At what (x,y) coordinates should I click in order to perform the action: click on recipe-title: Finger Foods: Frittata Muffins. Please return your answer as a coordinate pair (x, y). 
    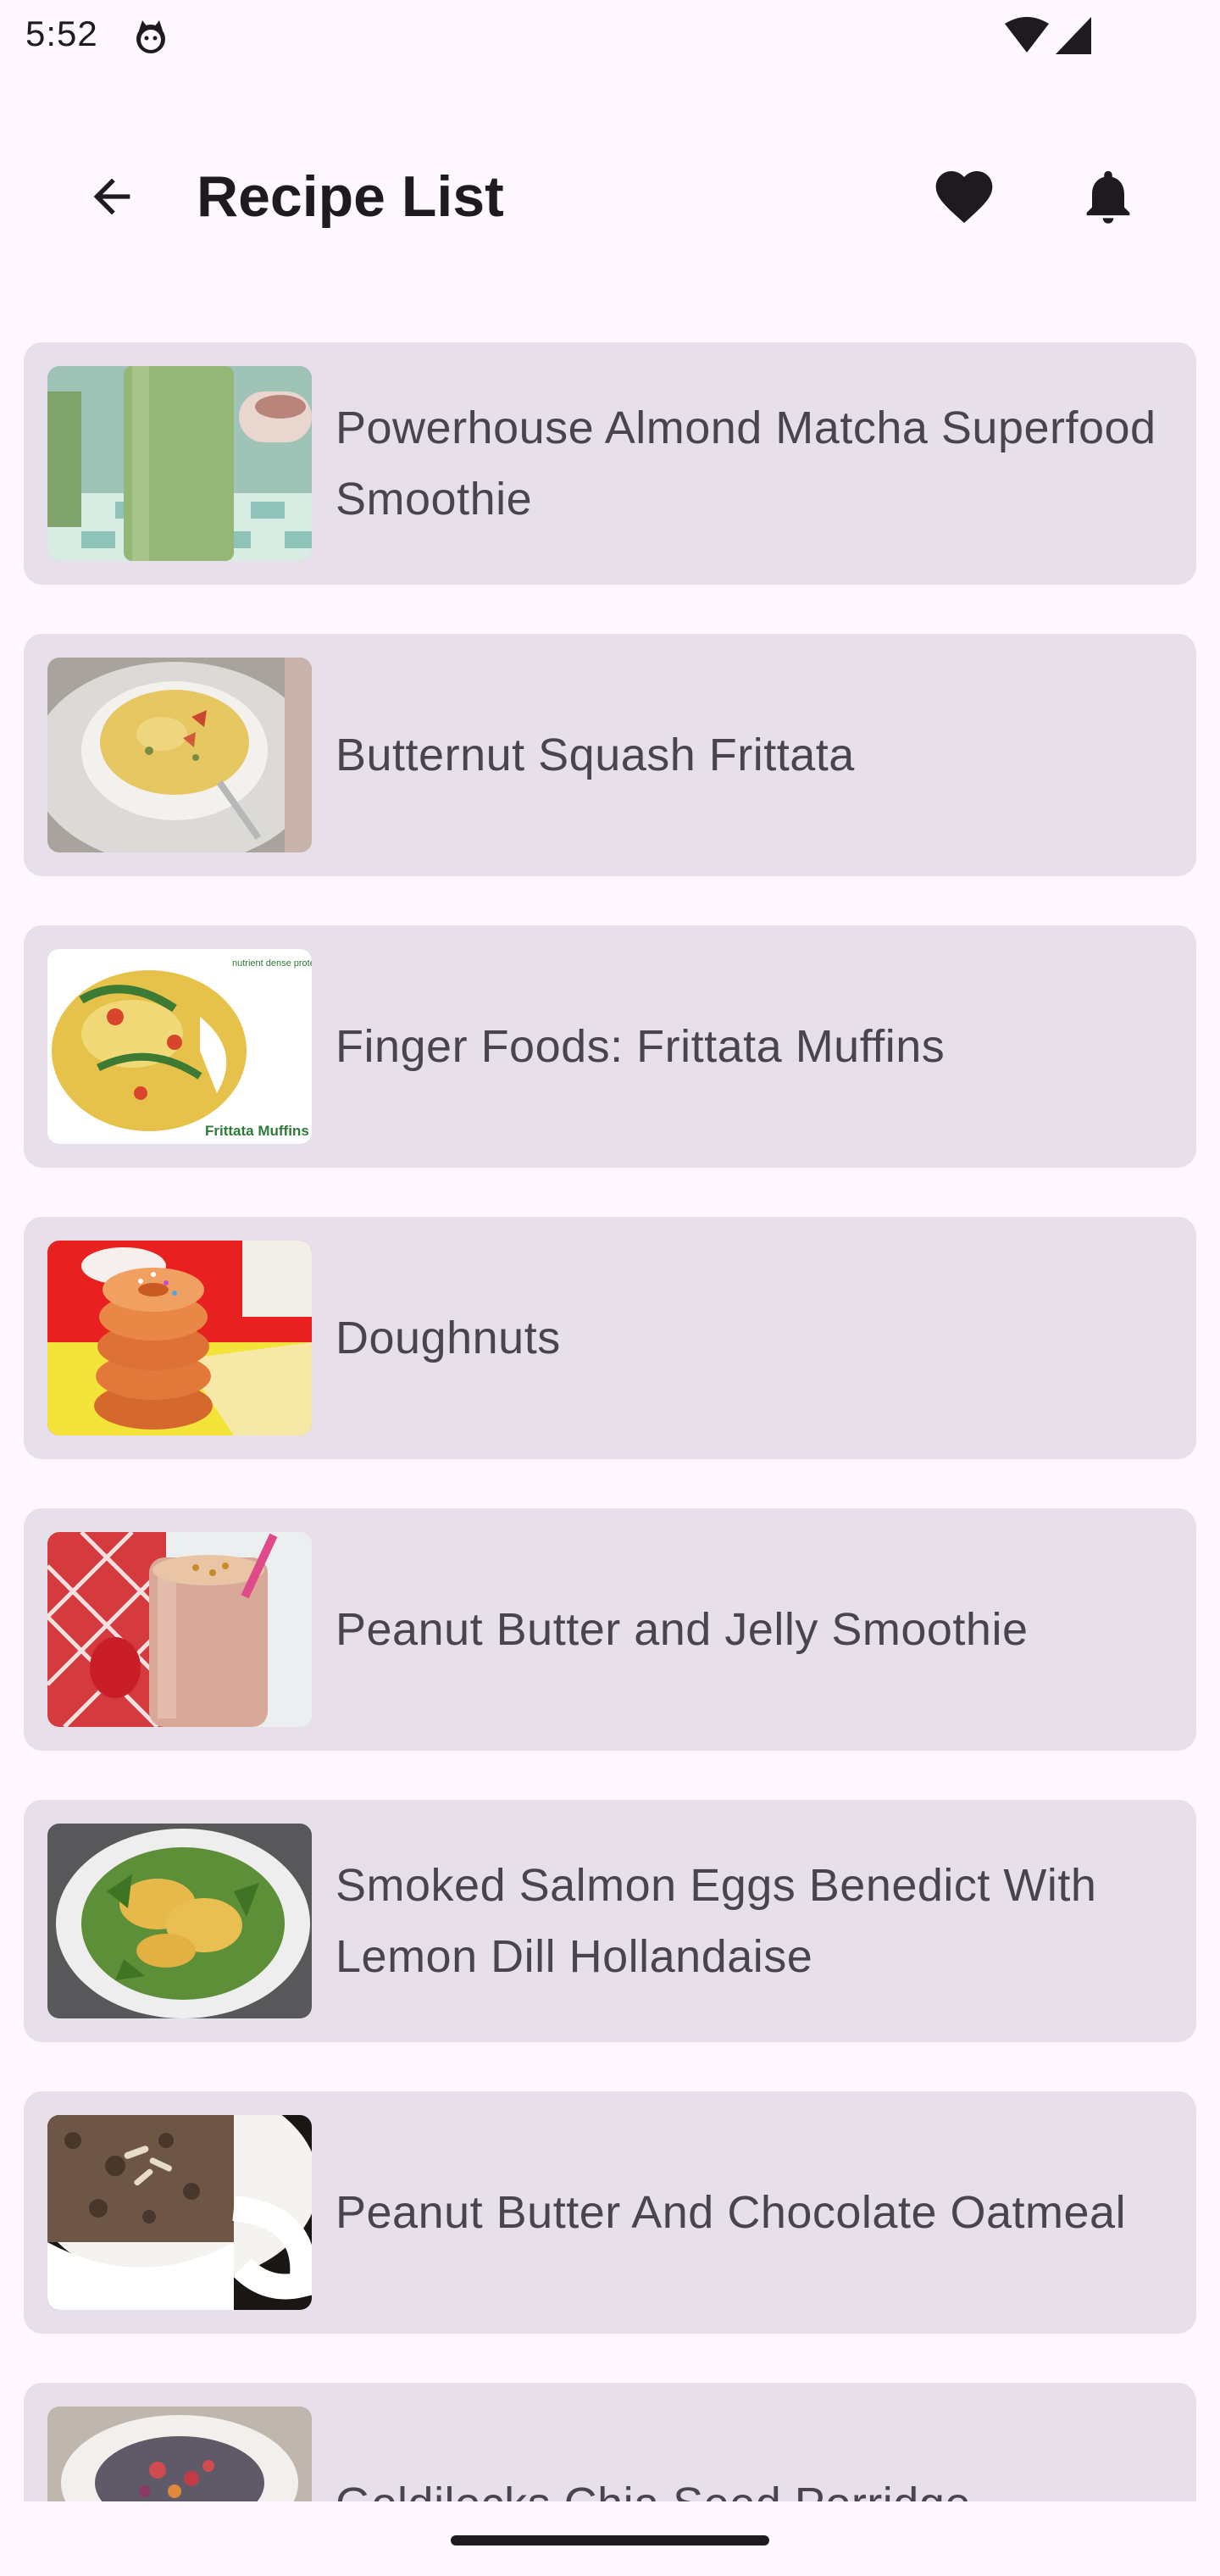
    Looking at the image, I should click on (641, 1046).